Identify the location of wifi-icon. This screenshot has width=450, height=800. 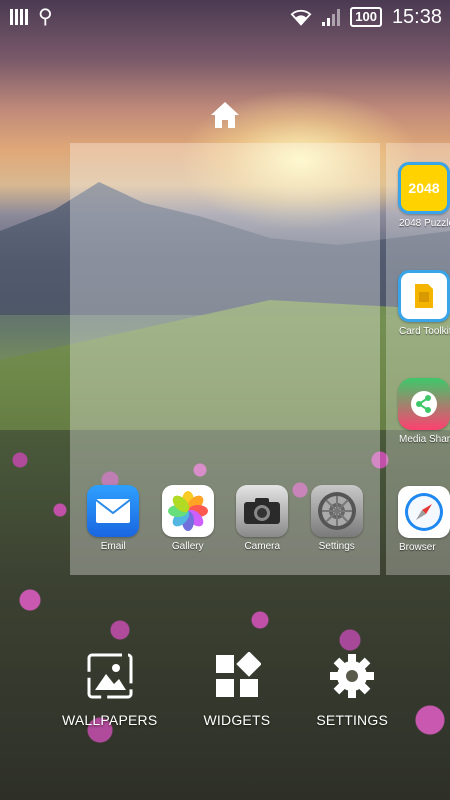
(301, 17).